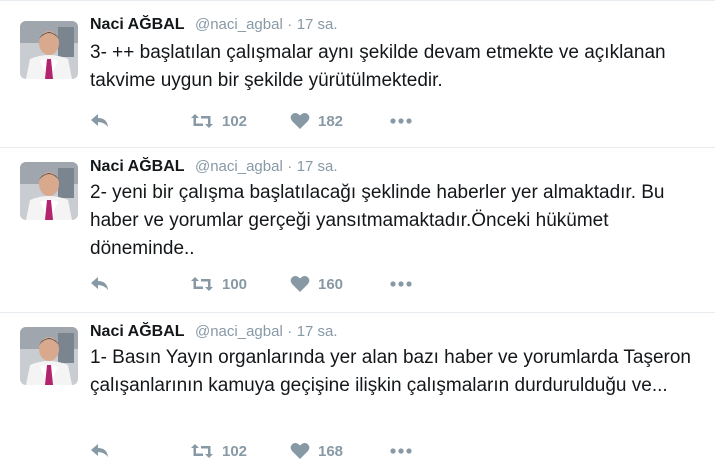  I want to click on tweet-actions: 102 182, so click(251, 121).